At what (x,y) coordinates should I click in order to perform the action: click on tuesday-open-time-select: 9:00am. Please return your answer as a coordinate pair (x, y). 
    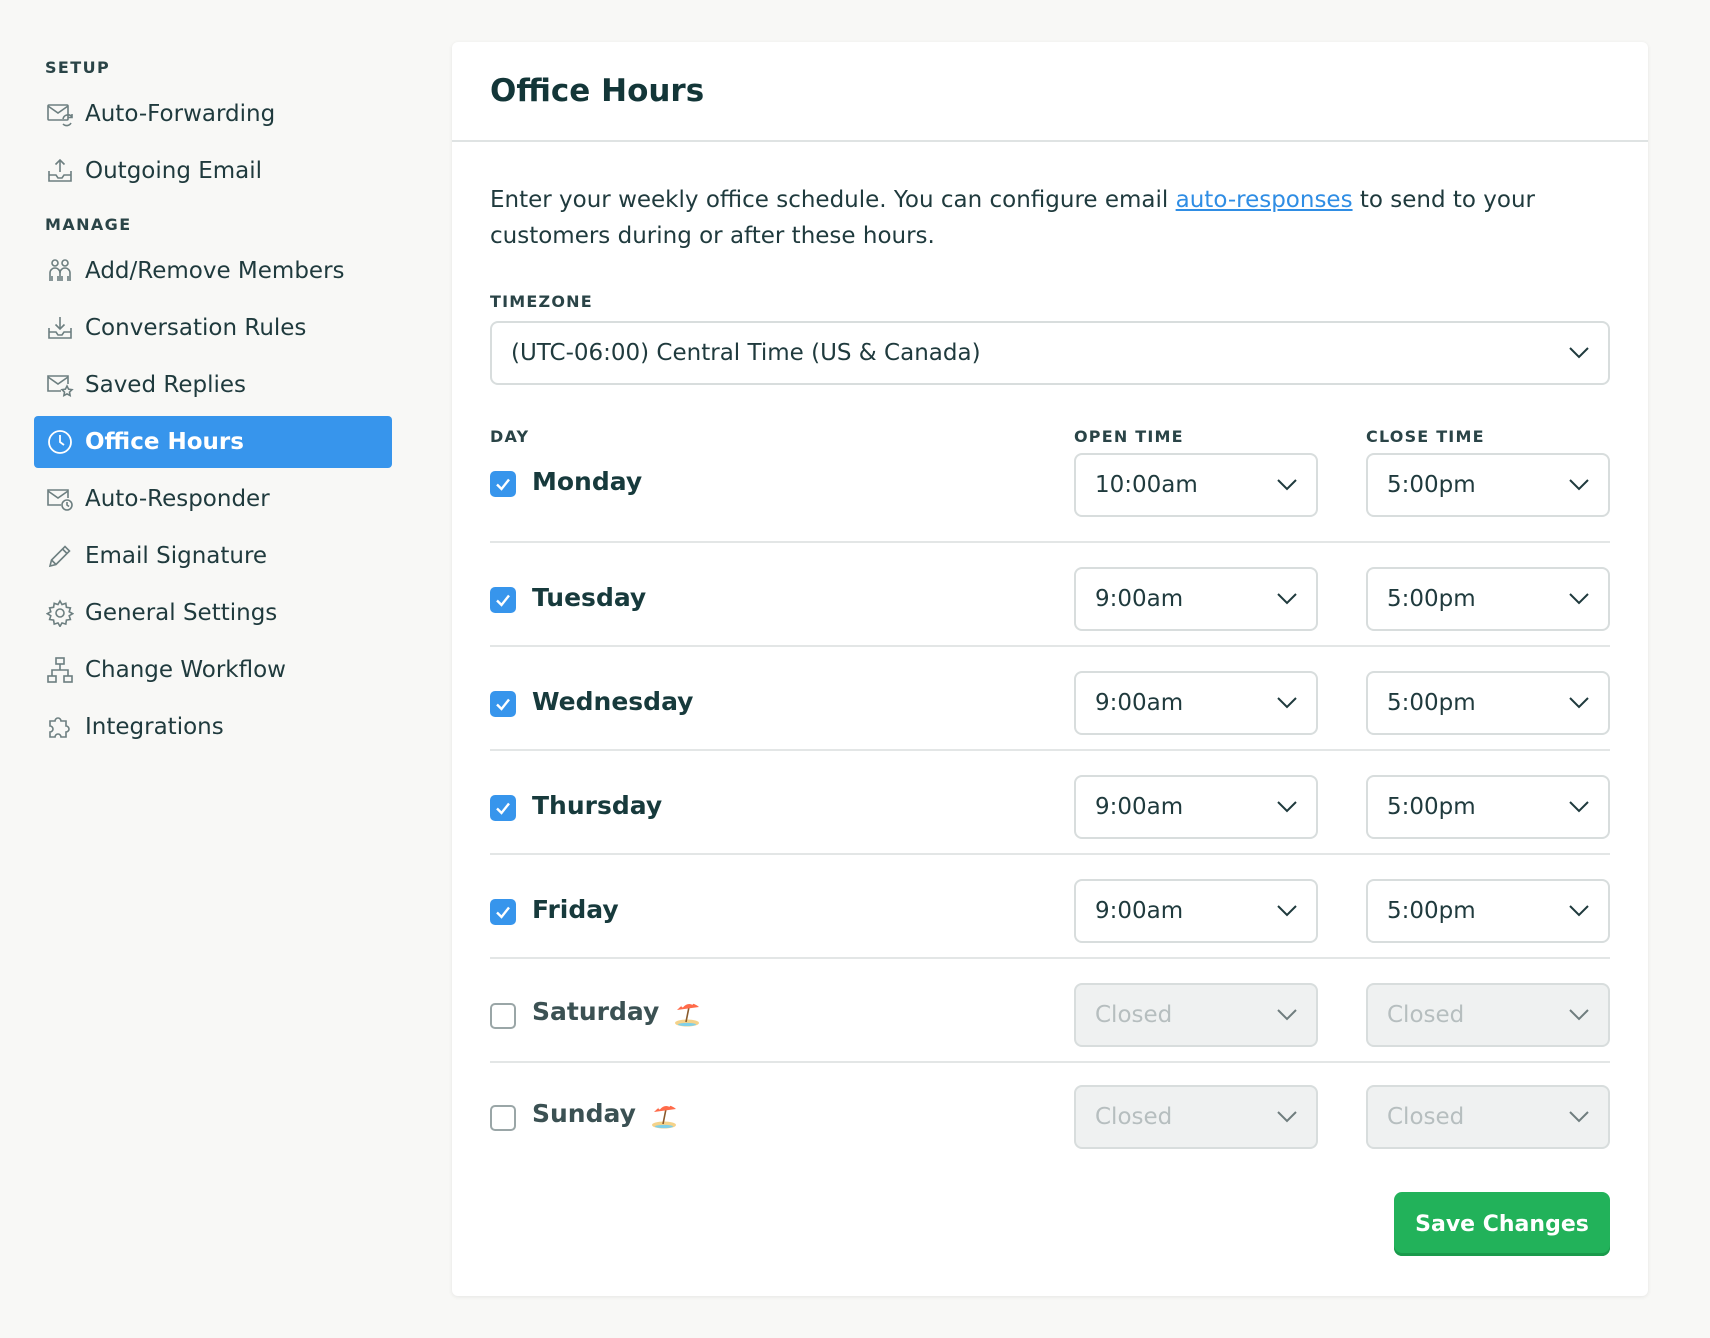
    Looking at the image, I should click on (1196, 599).